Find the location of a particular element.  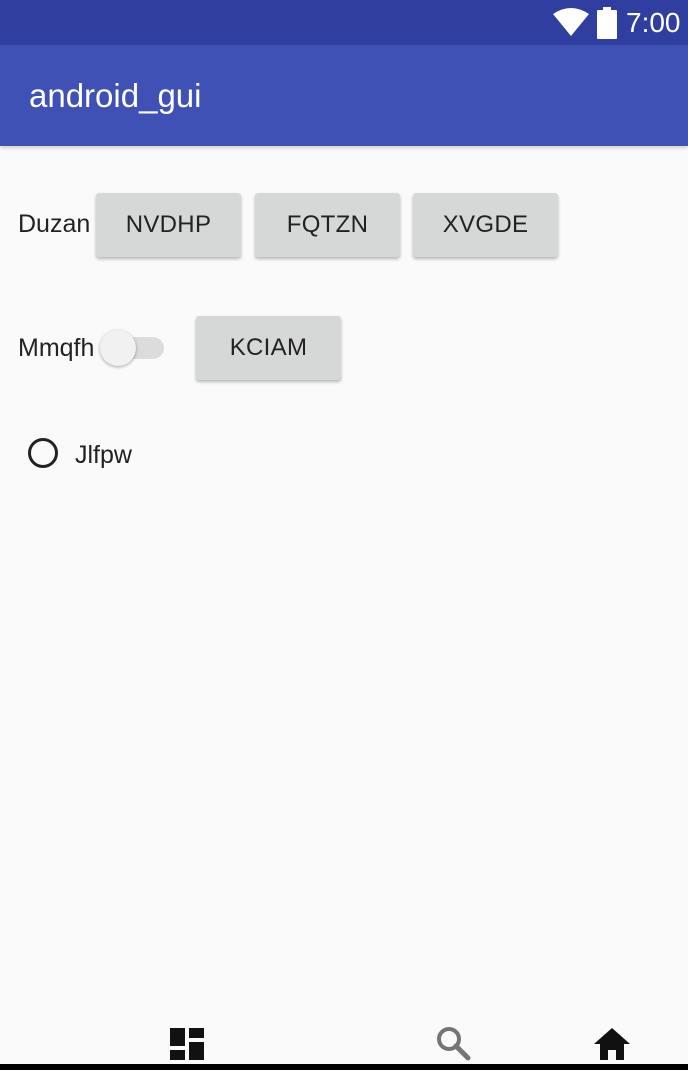

jlfpw-radio-label: Jlfpw is located at coordinates (103, 455).